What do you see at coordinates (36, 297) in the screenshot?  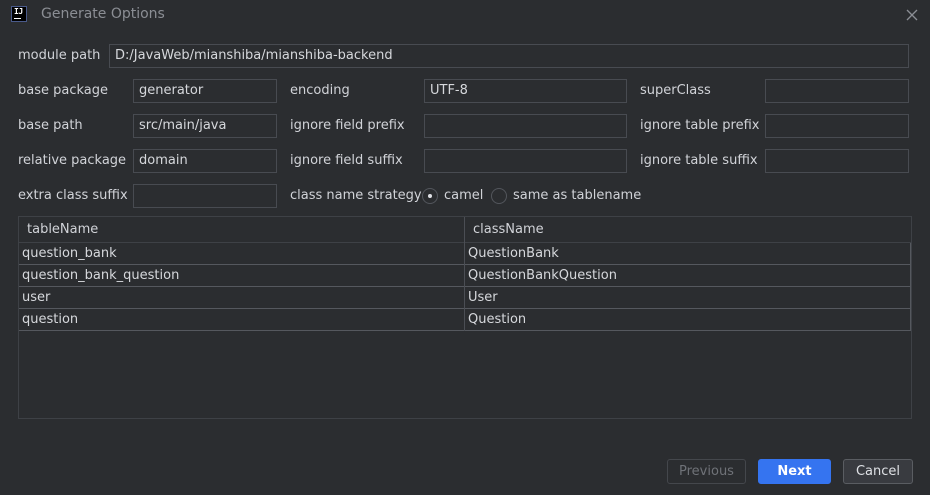 I see `table-name-cell: user` at bounding box center [36, 297].